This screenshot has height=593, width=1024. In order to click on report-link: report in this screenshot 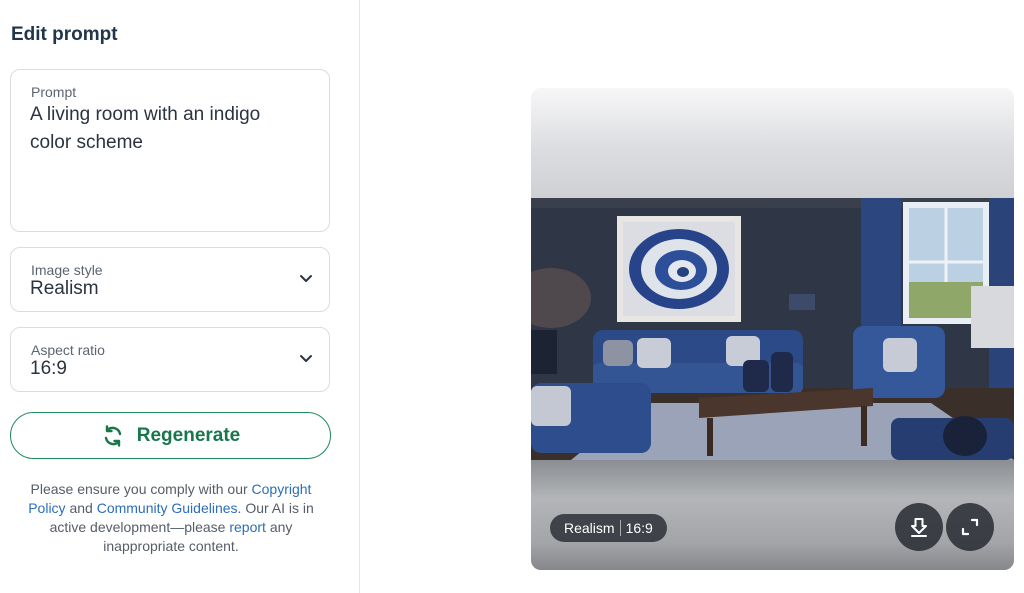, I will do `click(247, 527)`.